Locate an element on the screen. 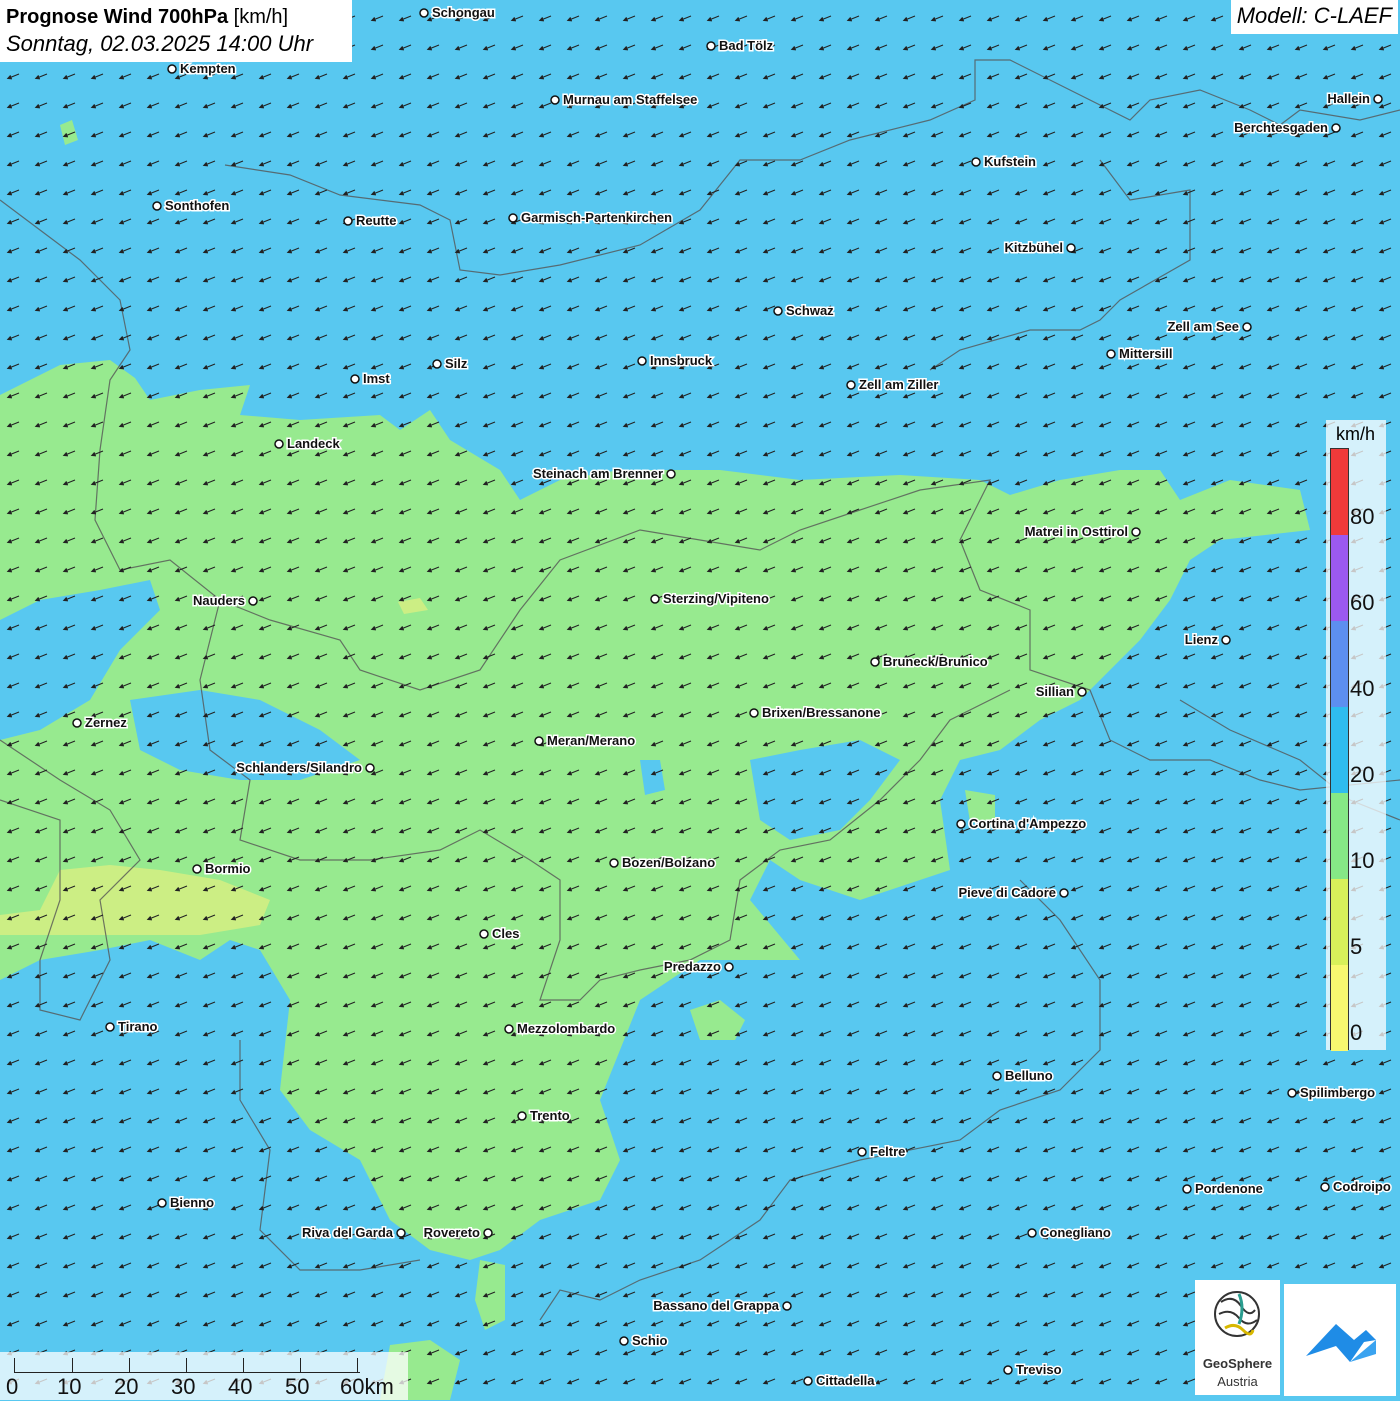 This screenshot has width=1400, height=1401. forecast-datetime: Sonntag, 02.03.2025 14:00 Uhr is located at coordinates (160, 43).